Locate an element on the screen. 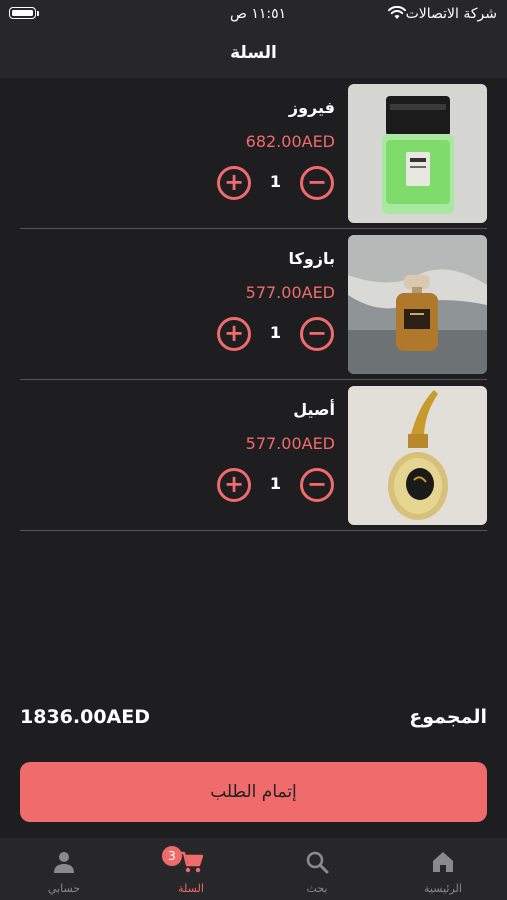 The width and height of the screenshot is (507, 900). product-name: بازوكا is located at coordinates (312, 258).